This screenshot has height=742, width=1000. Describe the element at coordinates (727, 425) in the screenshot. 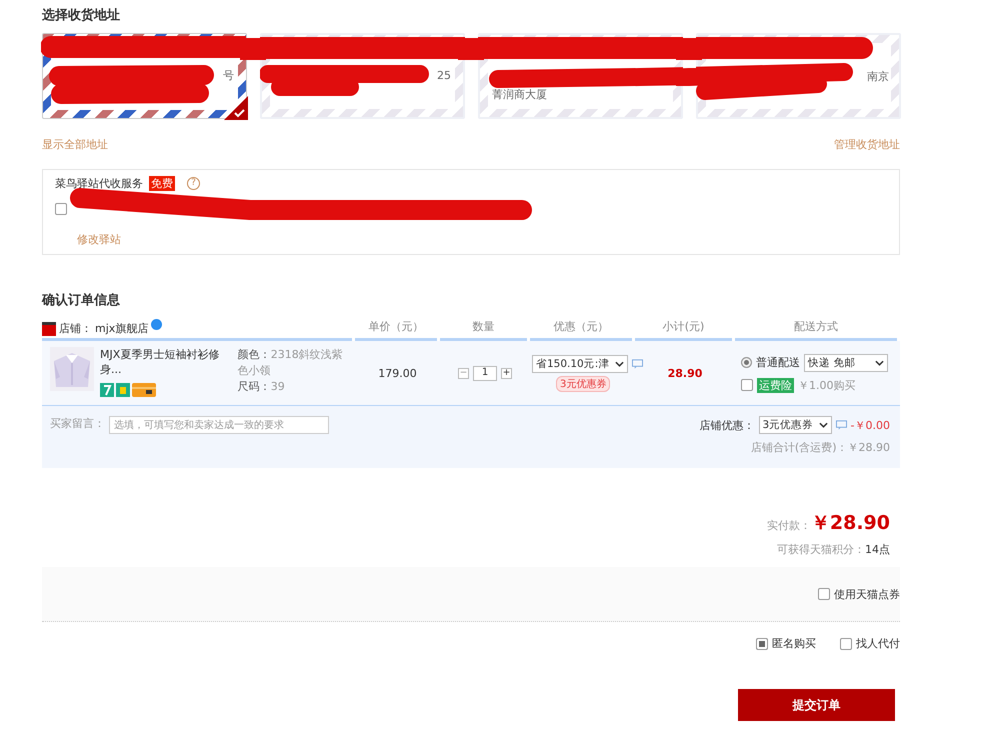

I see `shop-discount-label: 店铺优惠：` at that location.